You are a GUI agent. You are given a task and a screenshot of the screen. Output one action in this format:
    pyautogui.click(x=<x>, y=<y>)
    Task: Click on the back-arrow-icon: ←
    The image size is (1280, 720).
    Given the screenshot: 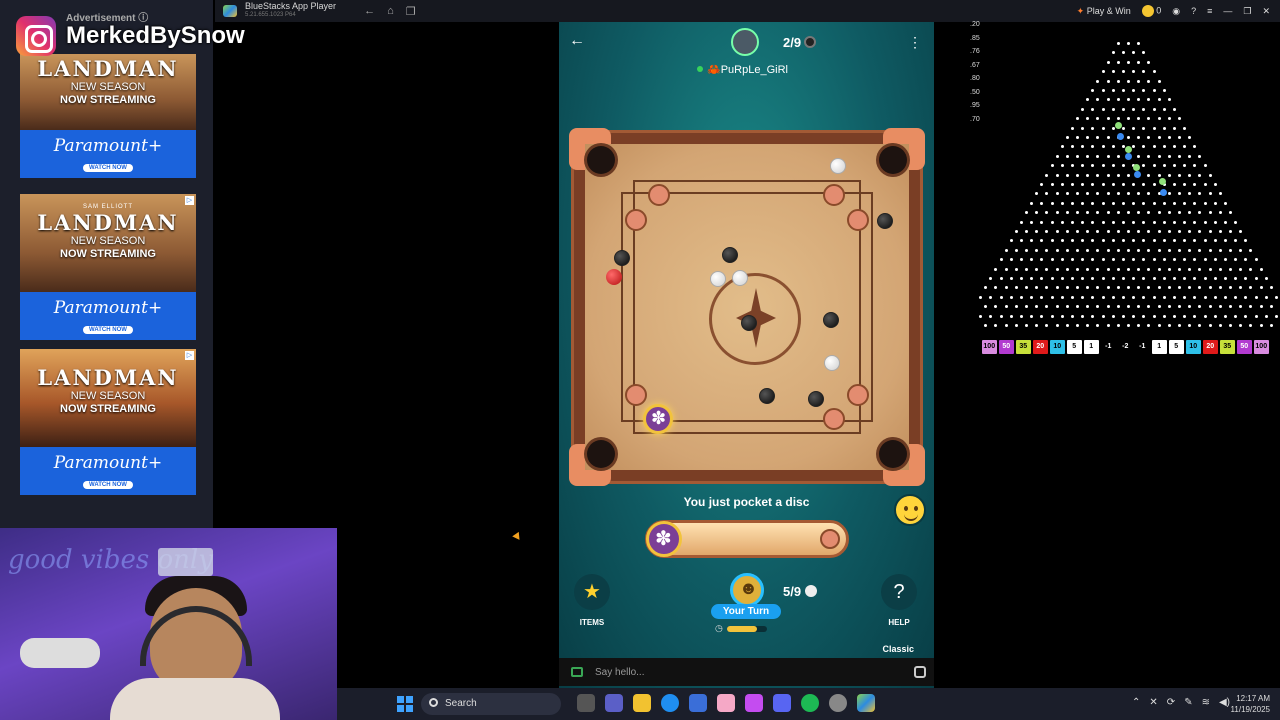 What is the action you would take?
    pyautogui.click(x=577, y=41)
    